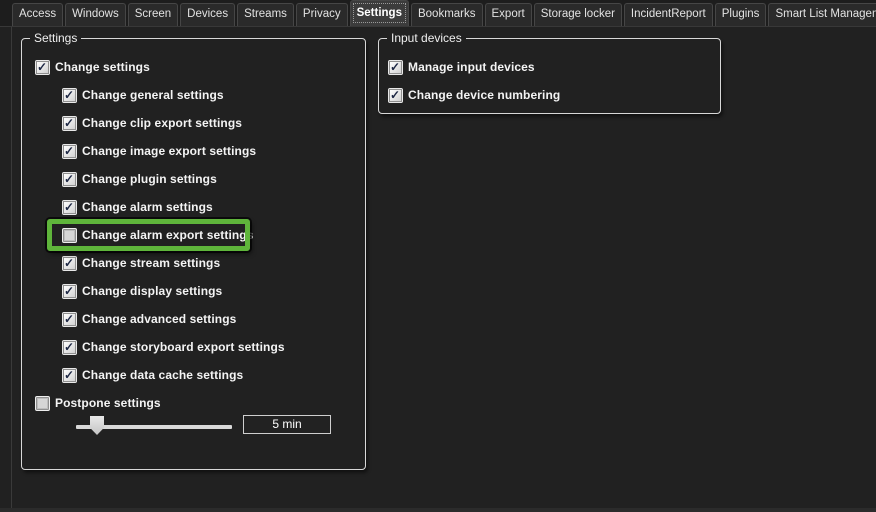 This screenshot has height=512, width=876. I want to click on row-change-device-numbering: ✓ Change device numbering, so click(549, 95).